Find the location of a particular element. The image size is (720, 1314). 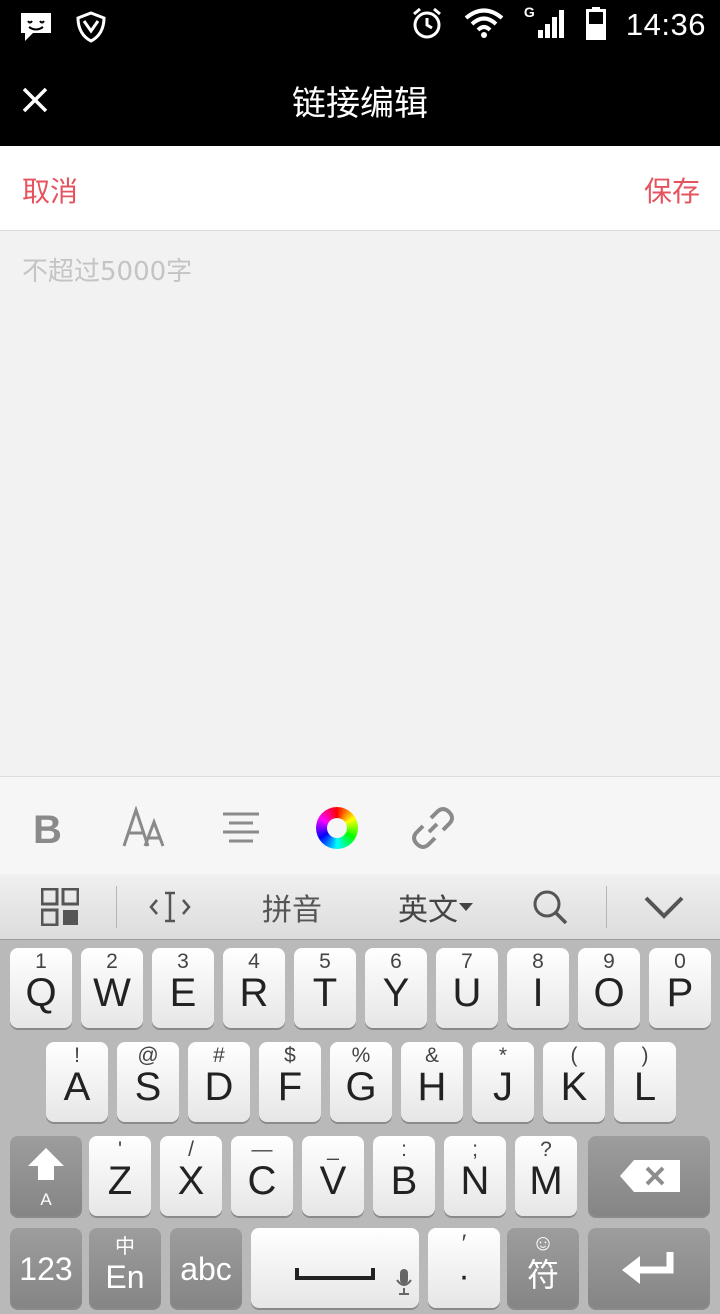

dropdown-arrow-icon is located at coordinates (466, 907).